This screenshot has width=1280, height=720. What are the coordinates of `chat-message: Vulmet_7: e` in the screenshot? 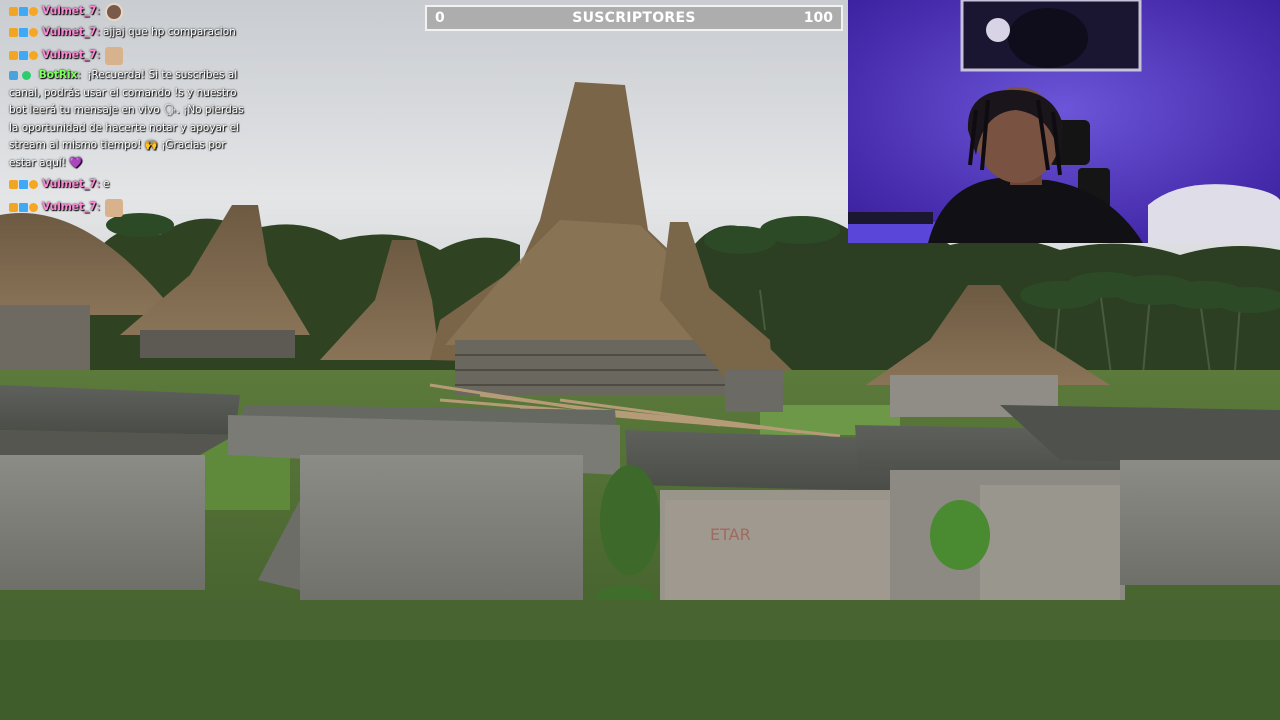 It's located at (59, 184).